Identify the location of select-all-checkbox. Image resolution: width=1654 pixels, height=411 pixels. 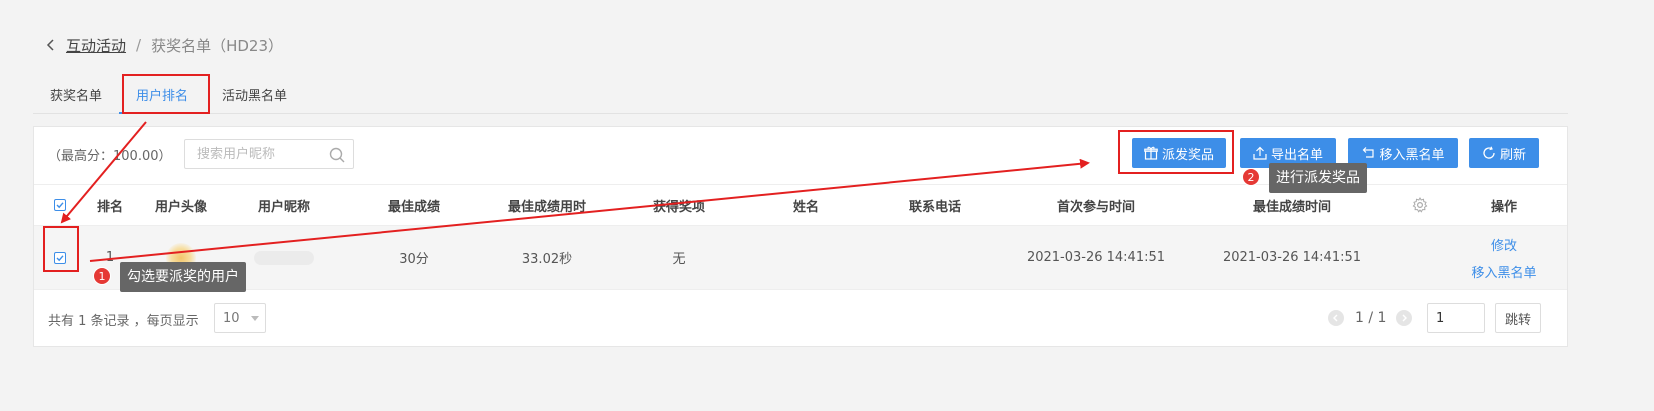
(60, 205).